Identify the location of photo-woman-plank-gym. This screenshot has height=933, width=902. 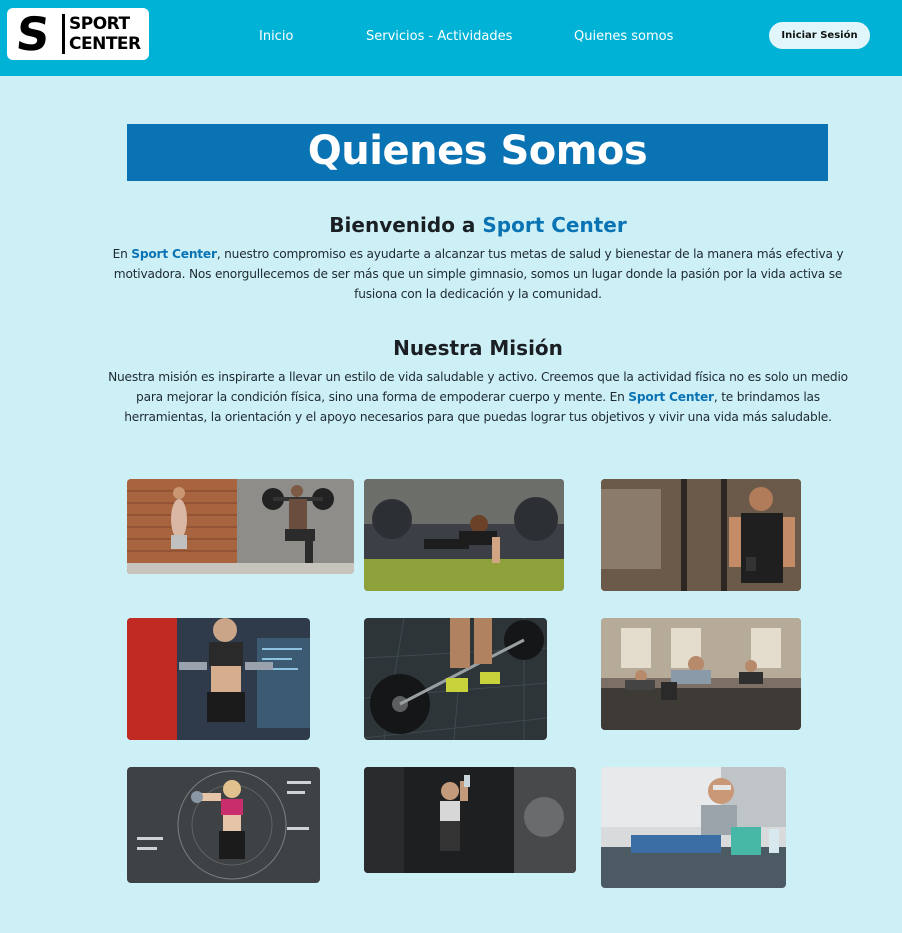
(464, 535).